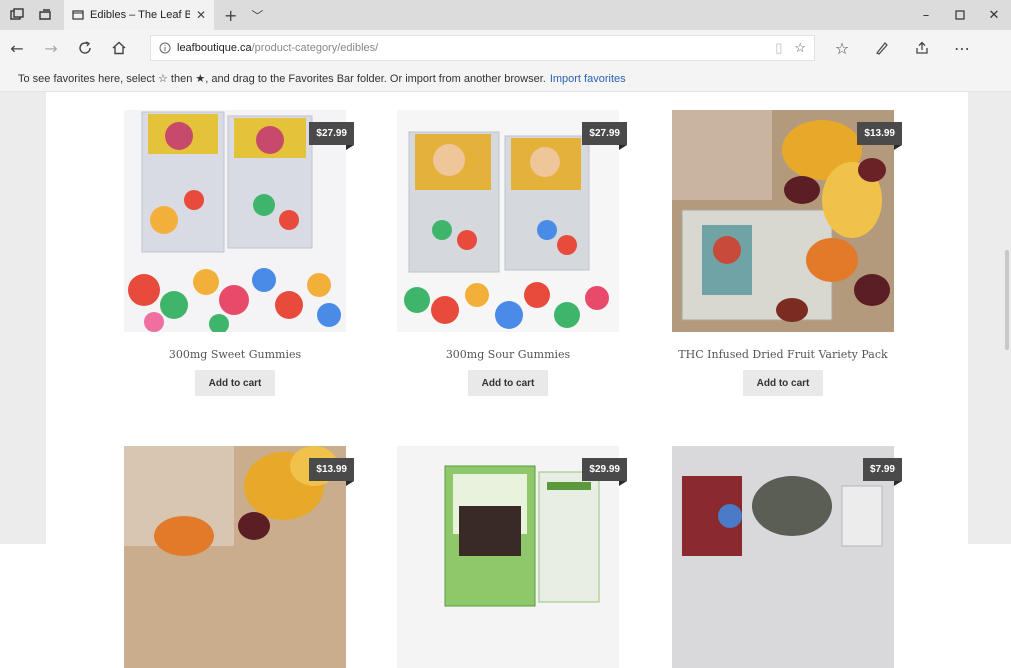  I want to click on url-host: leafboutique.ca, so click(214, 48).